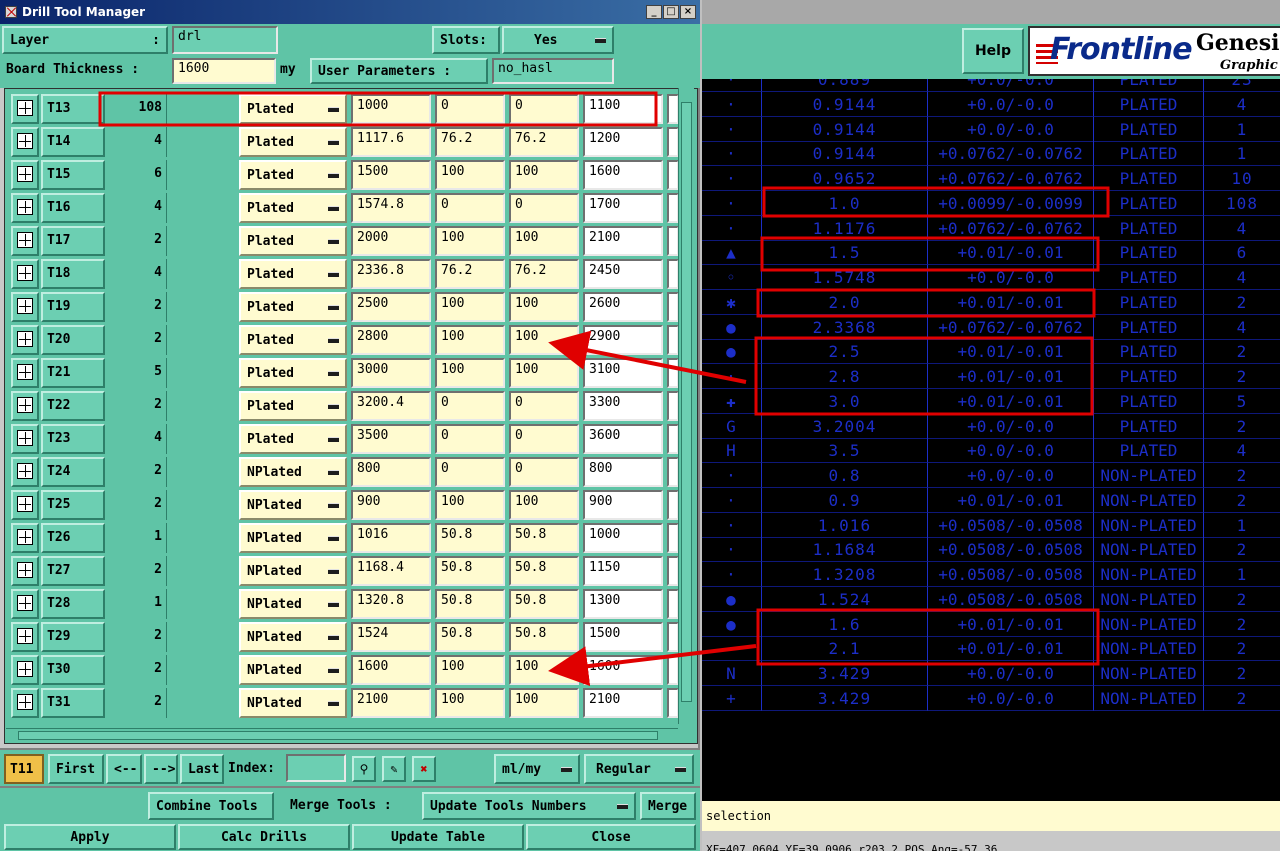 The image size is (1280, 851). Describe the element at coordinates (623, 373) in the screenshot. I see `drill-size-input: 3100` at that location.